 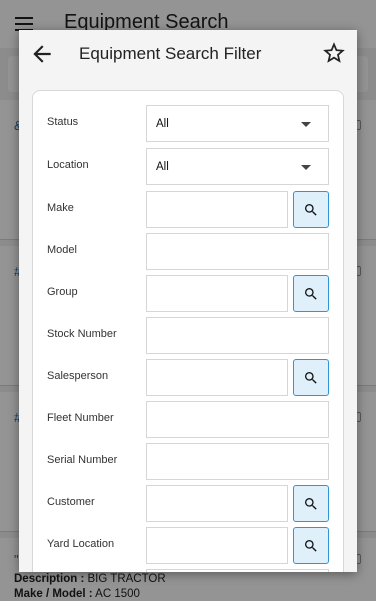 What do you see at coordinates (68, 165) in the screenshot?
I see `location-label: Location` at bounding box center [68, 165].